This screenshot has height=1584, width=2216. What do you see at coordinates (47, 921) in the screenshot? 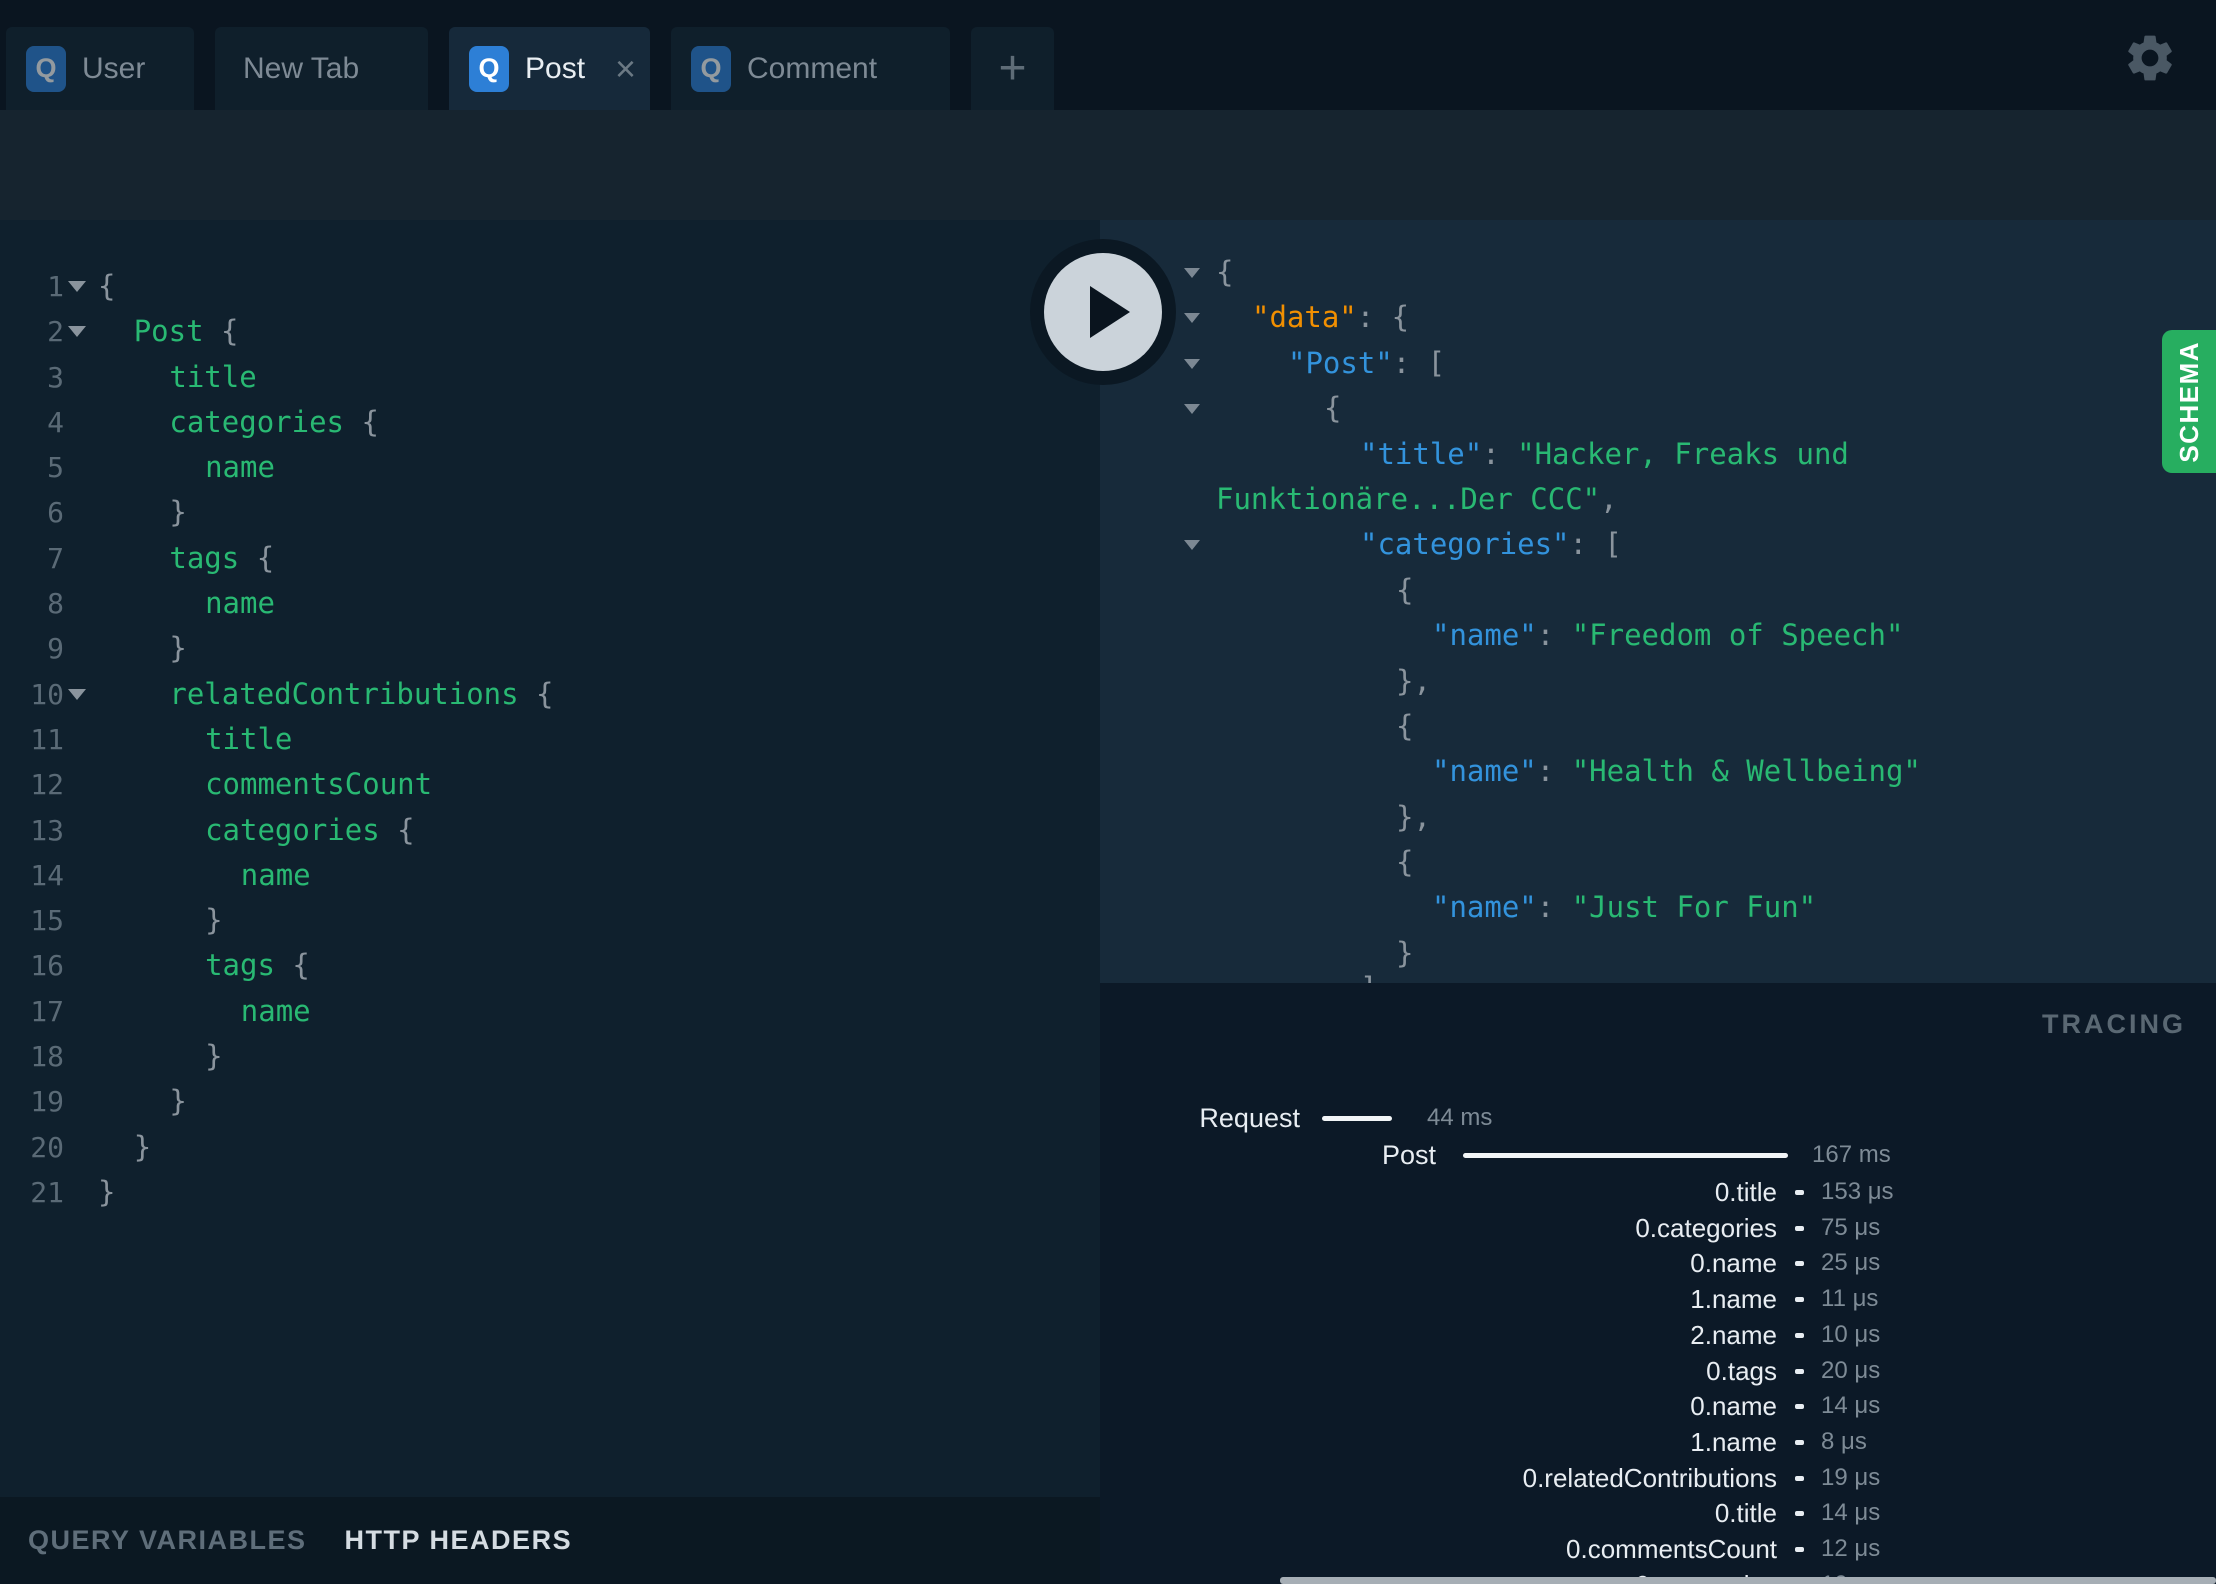
I see `line-number: 15` at bounding box center [47, 921].